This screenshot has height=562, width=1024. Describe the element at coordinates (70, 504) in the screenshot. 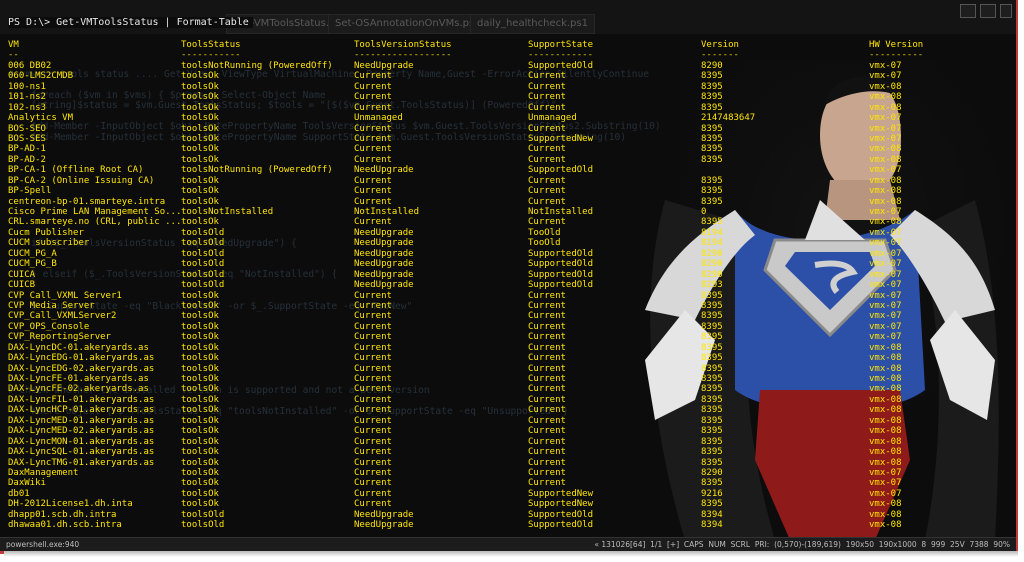

I see `table-cell: DH-2012License1.dh.inta` at that location.